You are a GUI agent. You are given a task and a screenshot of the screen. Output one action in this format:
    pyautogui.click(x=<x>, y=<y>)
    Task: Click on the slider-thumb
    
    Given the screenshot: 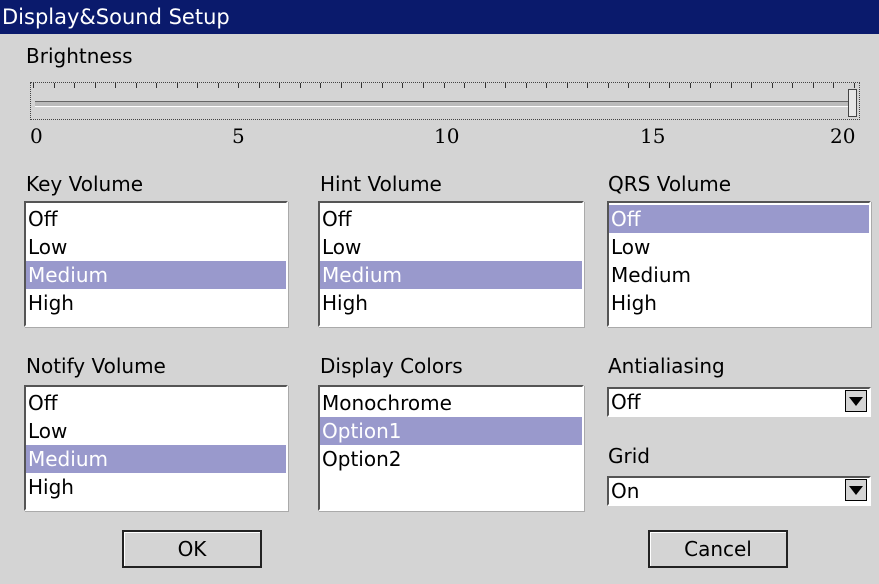 What is the action you would take?
    pyautogui.click(x=852, y=103)
    